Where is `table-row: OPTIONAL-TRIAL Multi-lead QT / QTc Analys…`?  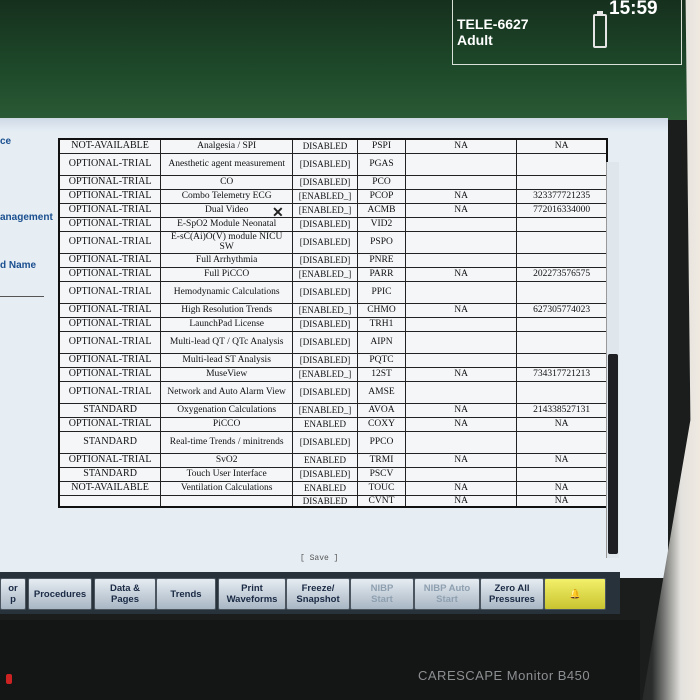 table-row: OPTIONAL-TRIAL Multi-lead QT / QTc Analys… is located at coordinates (333, 342).